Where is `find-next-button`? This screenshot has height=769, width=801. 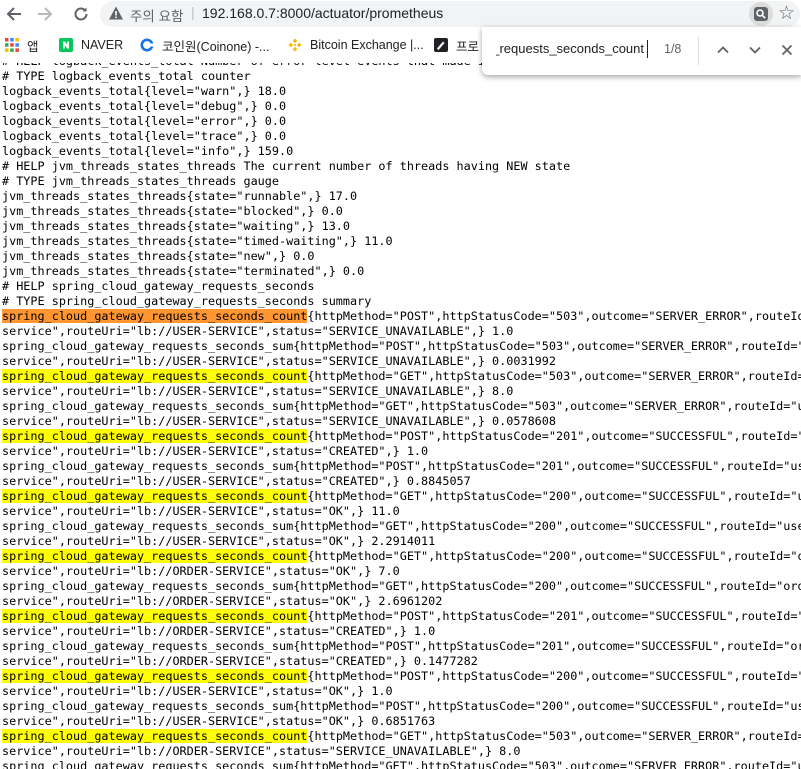 find-next-button is located at coordinates (755, 50).